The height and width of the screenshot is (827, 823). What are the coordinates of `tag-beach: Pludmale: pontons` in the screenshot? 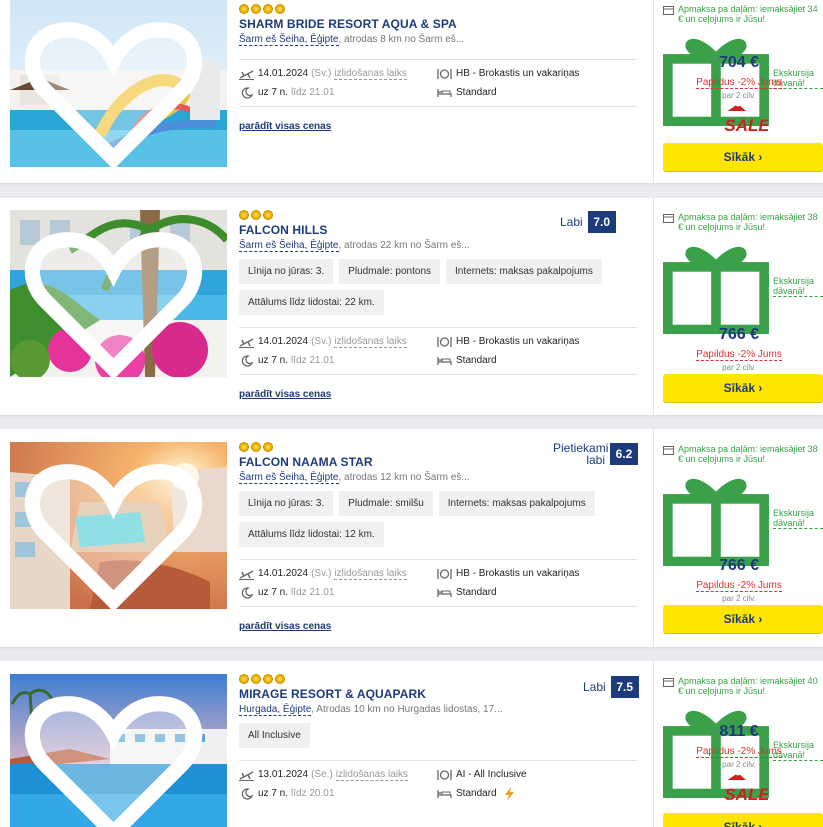 It's located at (390, 271).